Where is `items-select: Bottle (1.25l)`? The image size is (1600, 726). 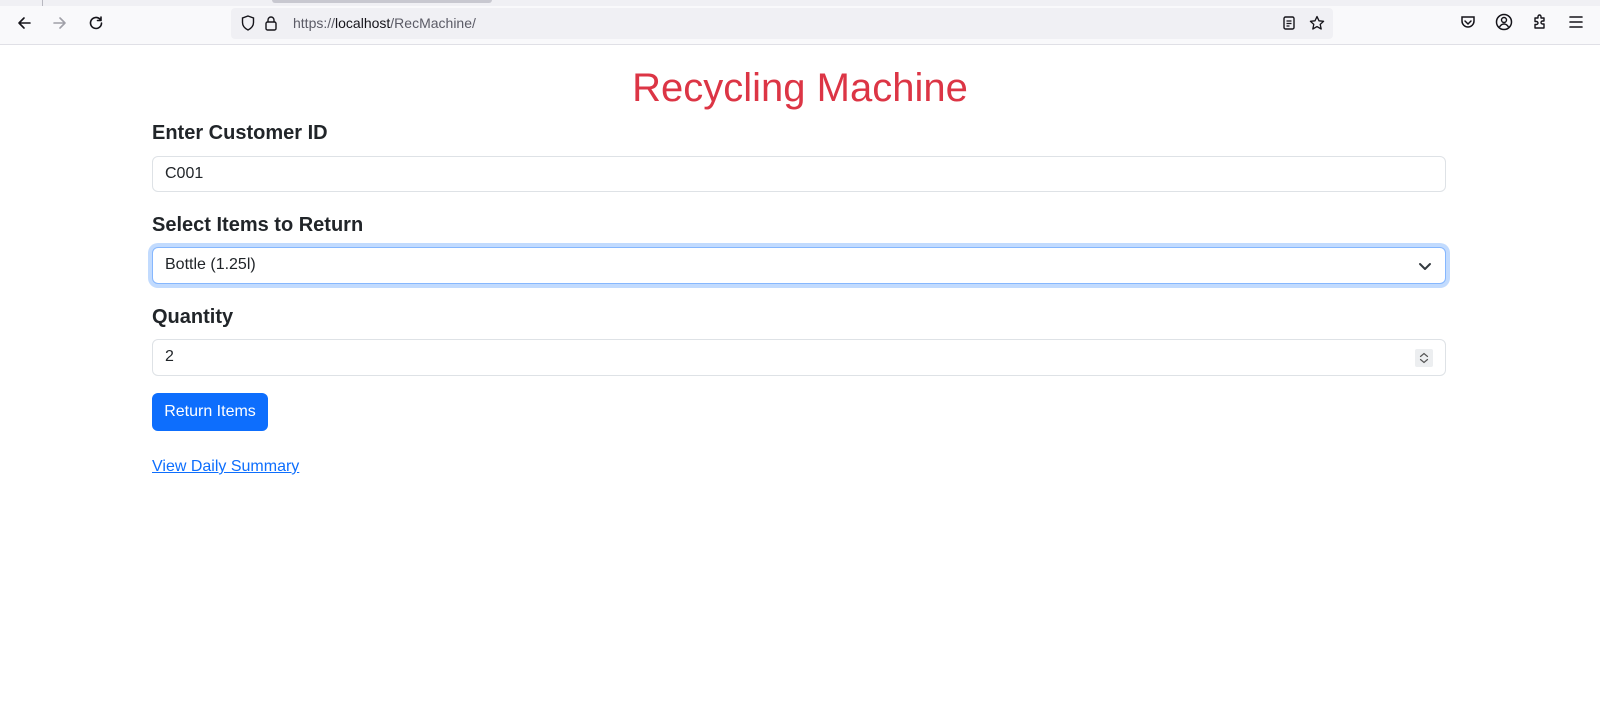 items-select: Bottle (1.25l) is located at coordinates (799, 265).